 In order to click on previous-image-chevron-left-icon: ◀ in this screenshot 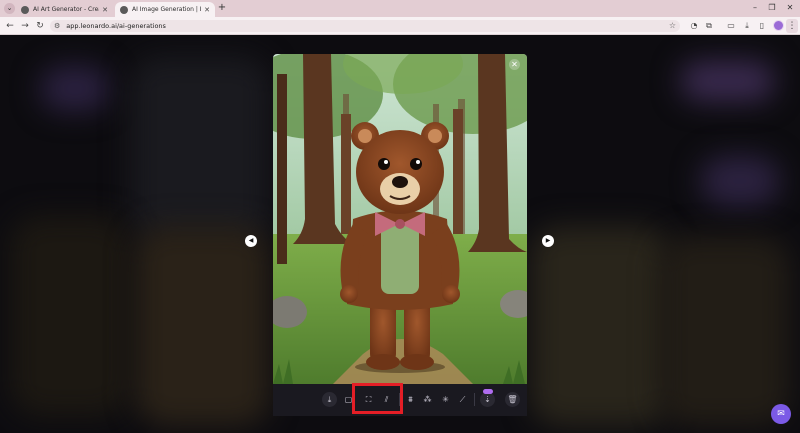, I will do `click(251, 241)`.